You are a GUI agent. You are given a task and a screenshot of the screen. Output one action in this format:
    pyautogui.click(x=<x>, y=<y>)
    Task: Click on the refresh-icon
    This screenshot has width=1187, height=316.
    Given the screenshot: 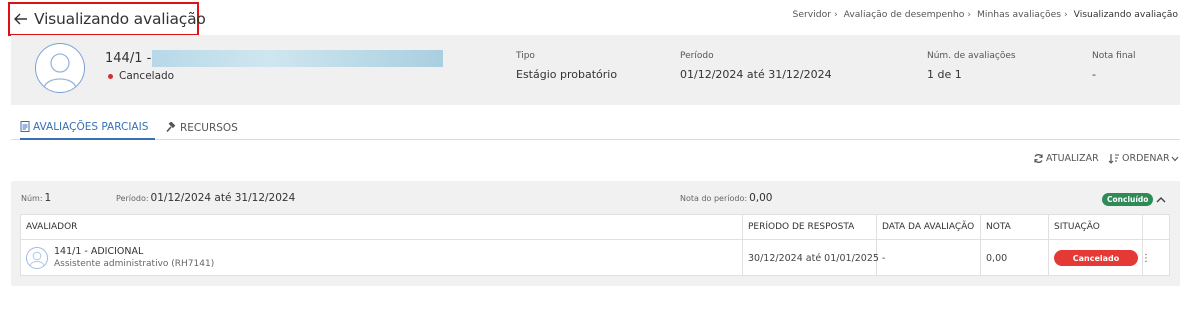 What is the action you would take?
    pyautogui.click(x=1038, y=158)
    